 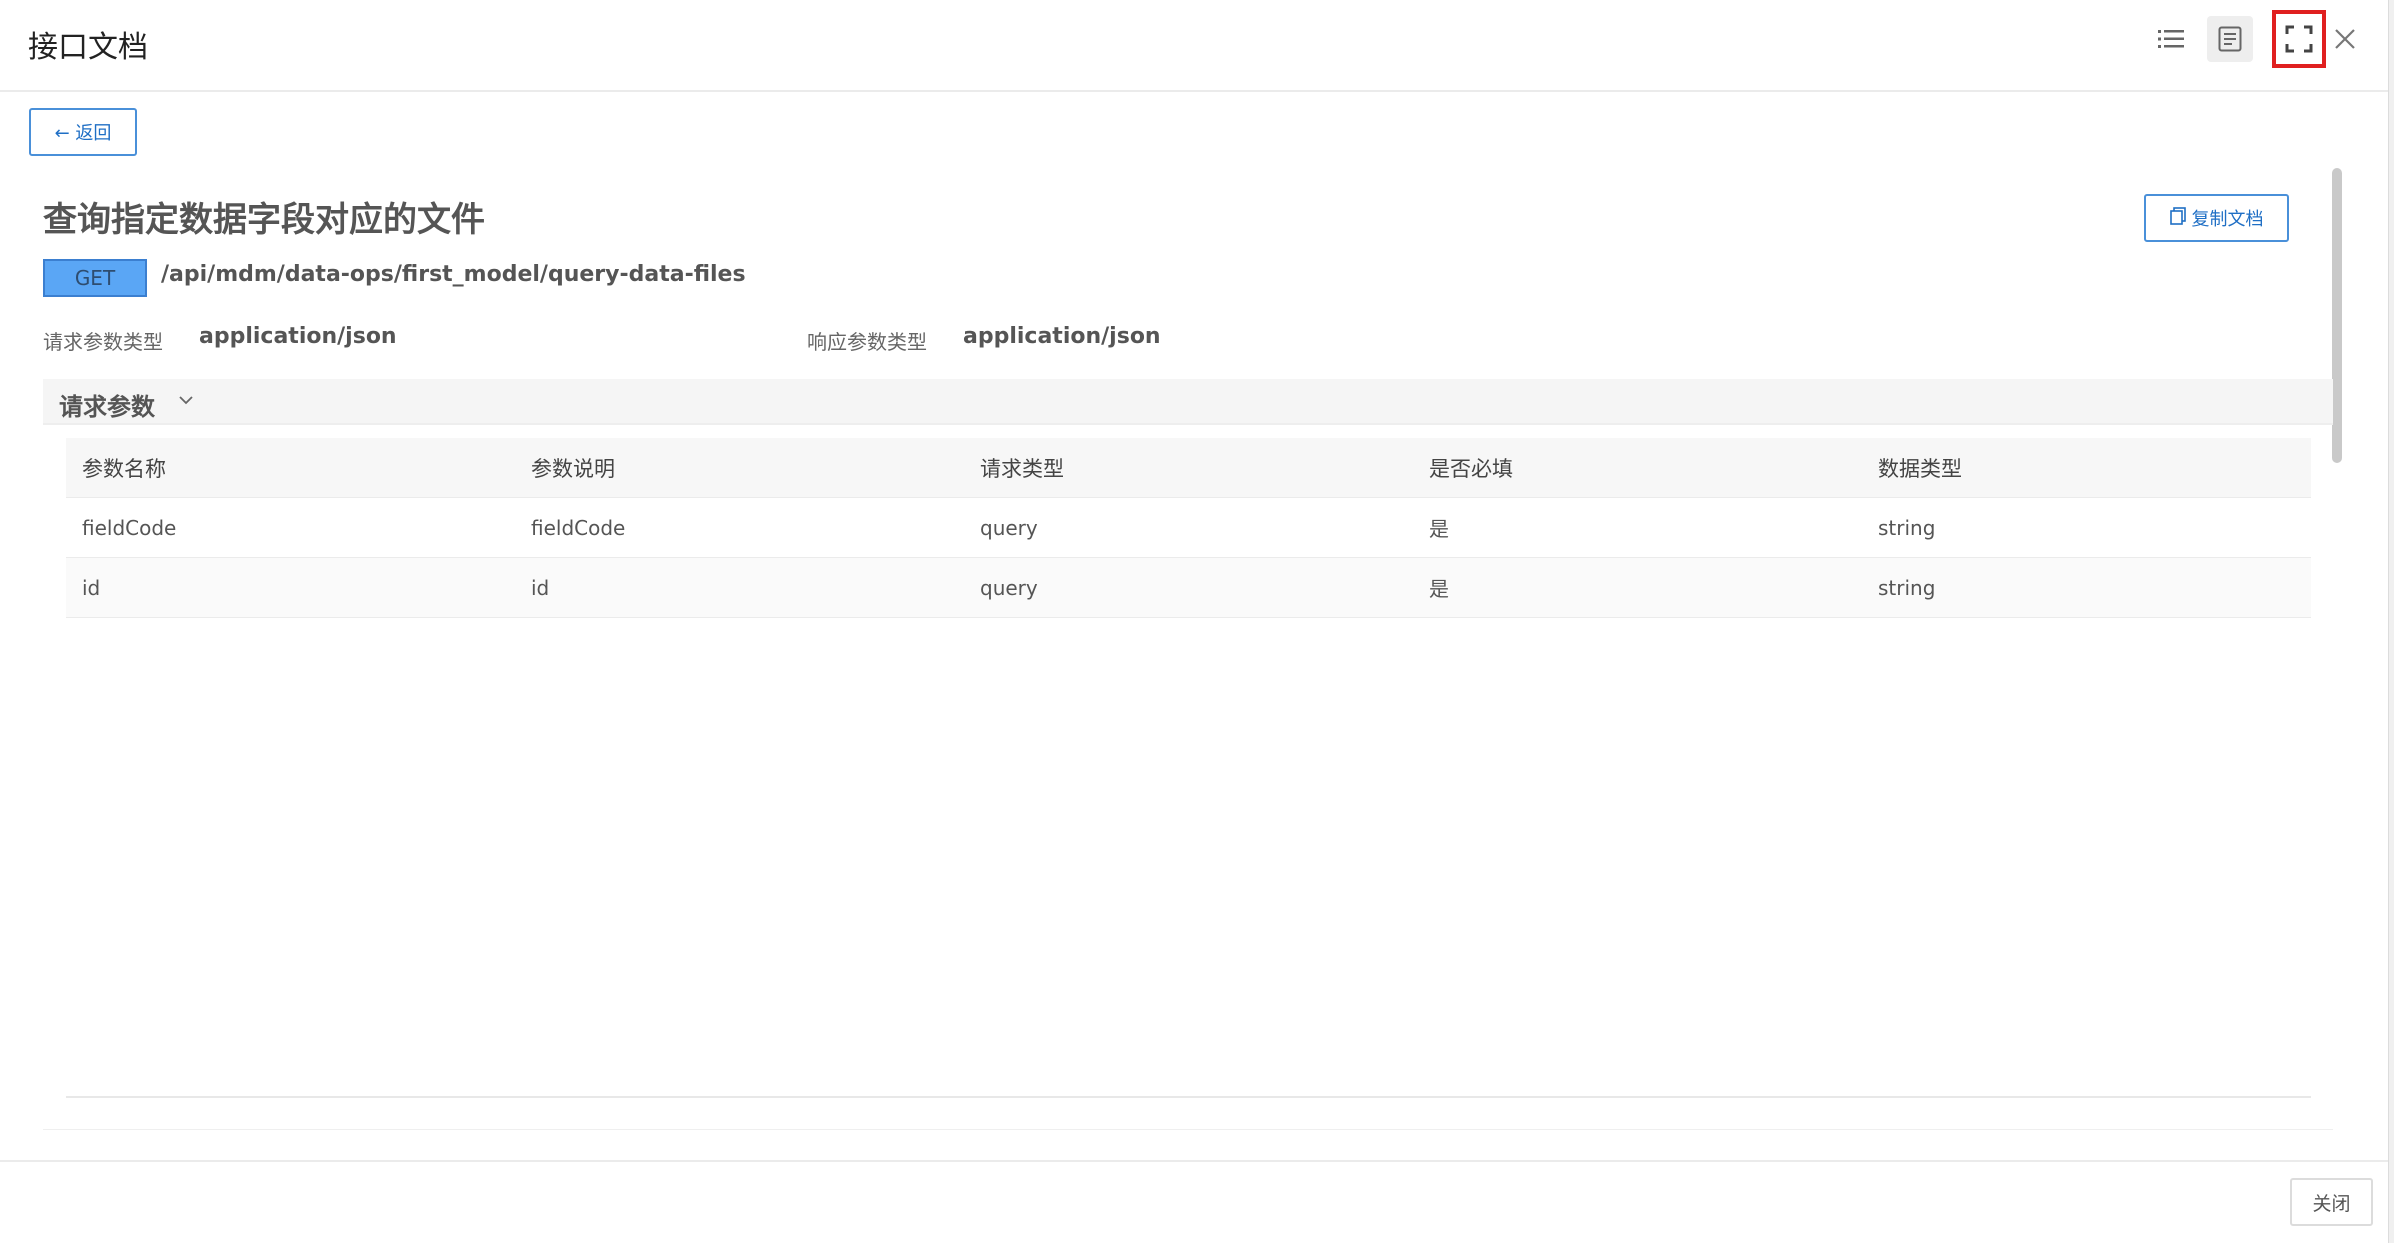 What do you see at coordinates (2227, 219) in the screenshot?
I see `copy-doc-label: 复制文档` at bounding box center [2227, 219].